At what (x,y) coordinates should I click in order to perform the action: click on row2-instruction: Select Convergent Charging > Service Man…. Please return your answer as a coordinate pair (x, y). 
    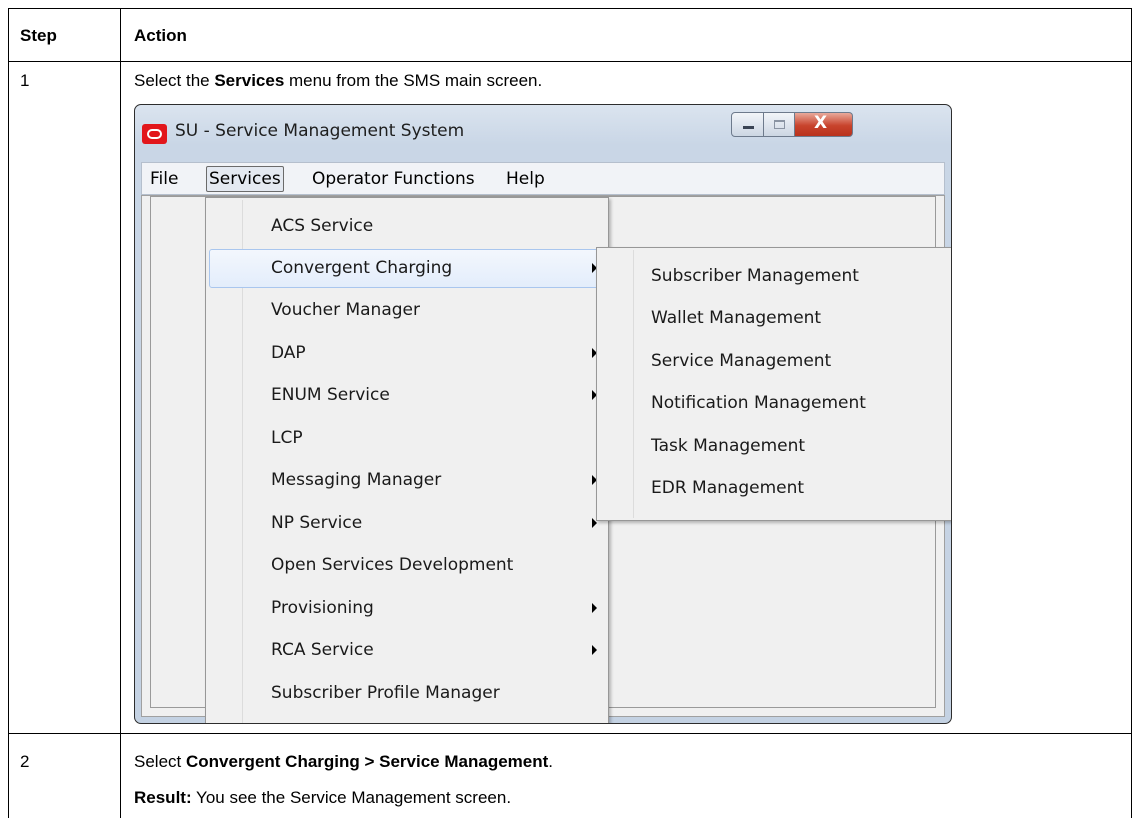
    Looking at the image, I should click on (343, 762).